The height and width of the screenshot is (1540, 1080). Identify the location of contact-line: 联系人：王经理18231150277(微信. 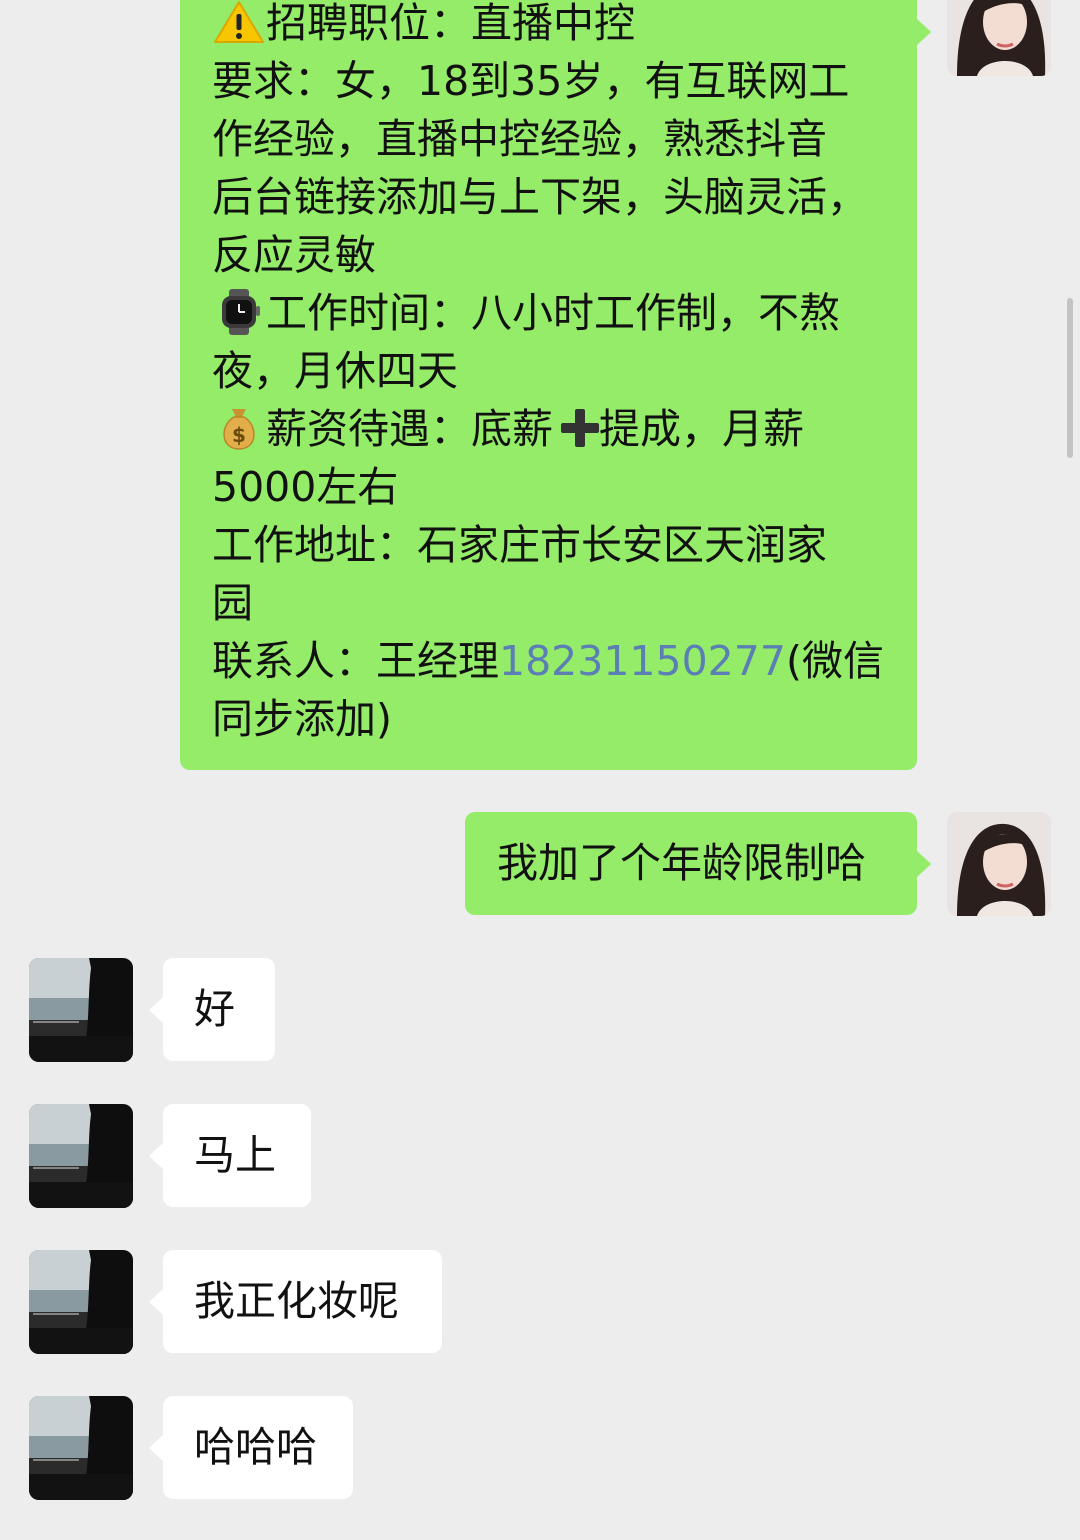
(549, 661).